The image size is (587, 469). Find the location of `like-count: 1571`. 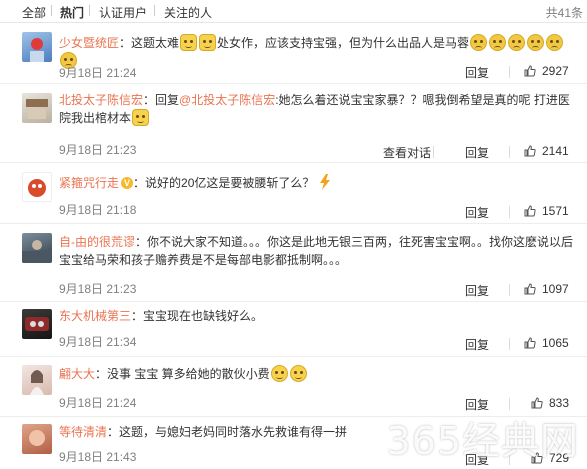

like-count: 1571 is located at coordinates (555, 211).